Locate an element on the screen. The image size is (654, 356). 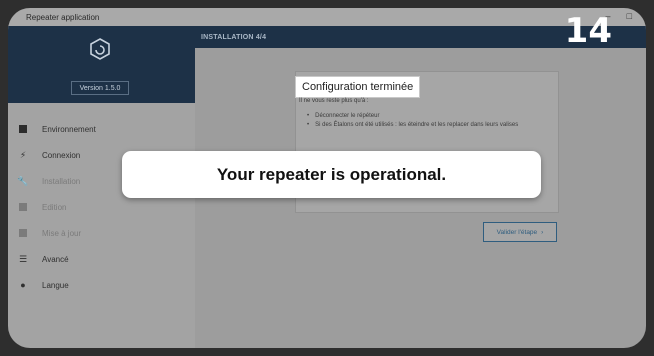
operational-callout: Your repeater is operational. is located at coordinates (331, 174).